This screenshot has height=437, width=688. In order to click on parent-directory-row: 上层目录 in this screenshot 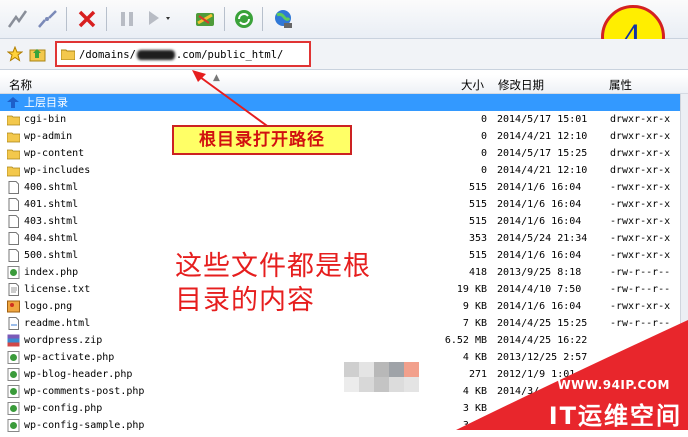, I will do `click(344, 102)`.